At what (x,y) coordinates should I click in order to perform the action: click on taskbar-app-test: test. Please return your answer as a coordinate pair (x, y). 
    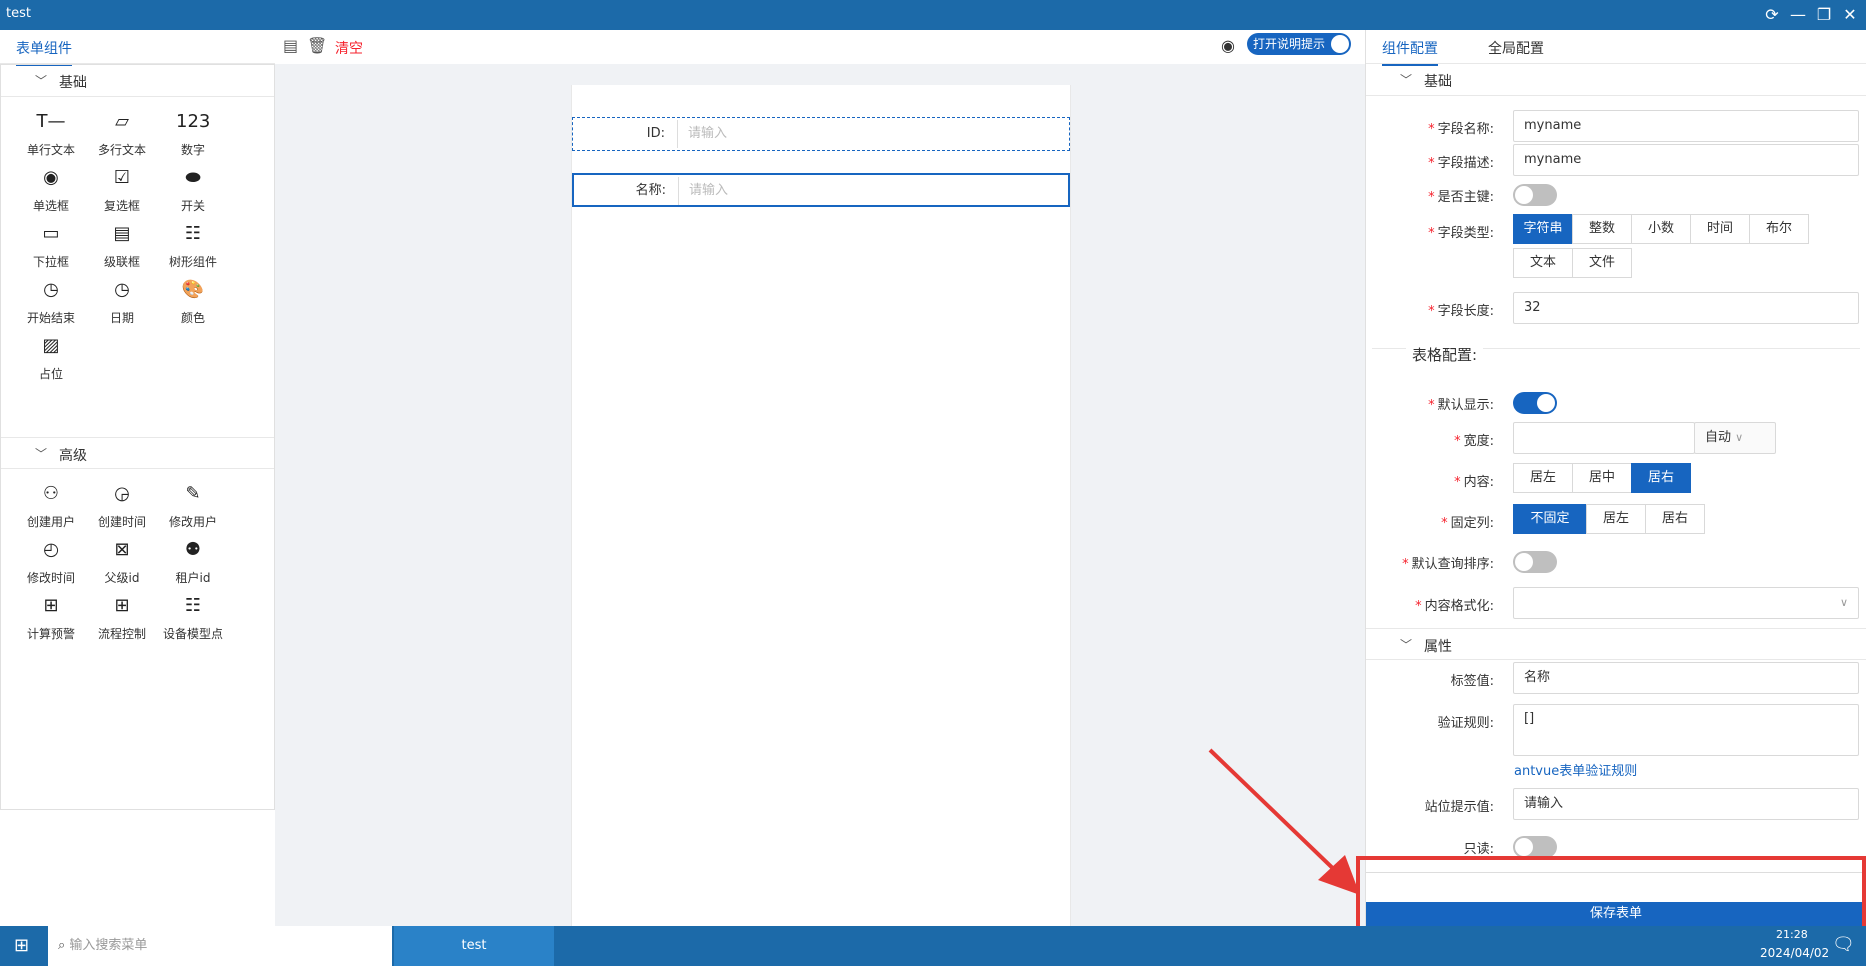
    Looking at the image, I should click on (474, 946).